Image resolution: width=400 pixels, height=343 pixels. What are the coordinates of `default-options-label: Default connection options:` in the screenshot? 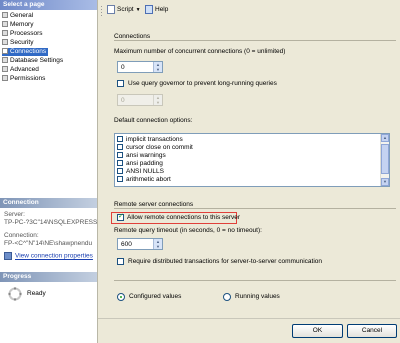 It's located at (153, 120).